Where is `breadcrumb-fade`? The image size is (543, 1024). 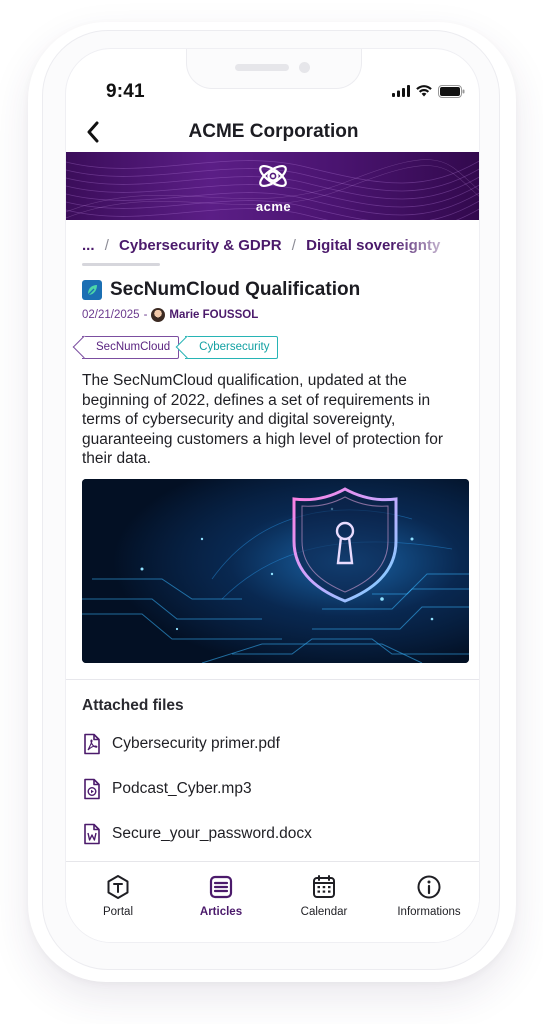
breadcrumb-fade is located at coordinates (435, 247).